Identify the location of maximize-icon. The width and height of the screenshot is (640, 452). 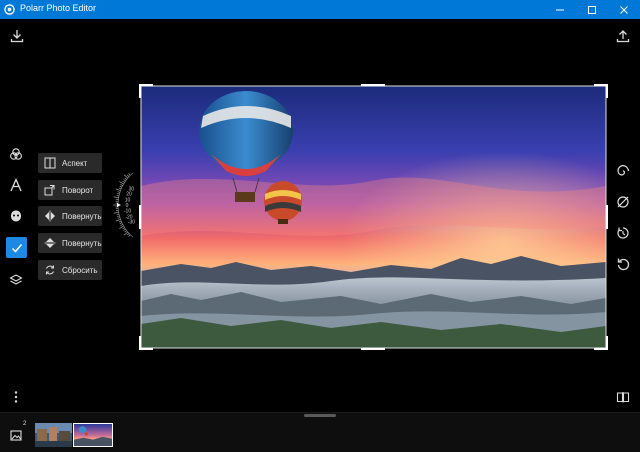
(592, 9).